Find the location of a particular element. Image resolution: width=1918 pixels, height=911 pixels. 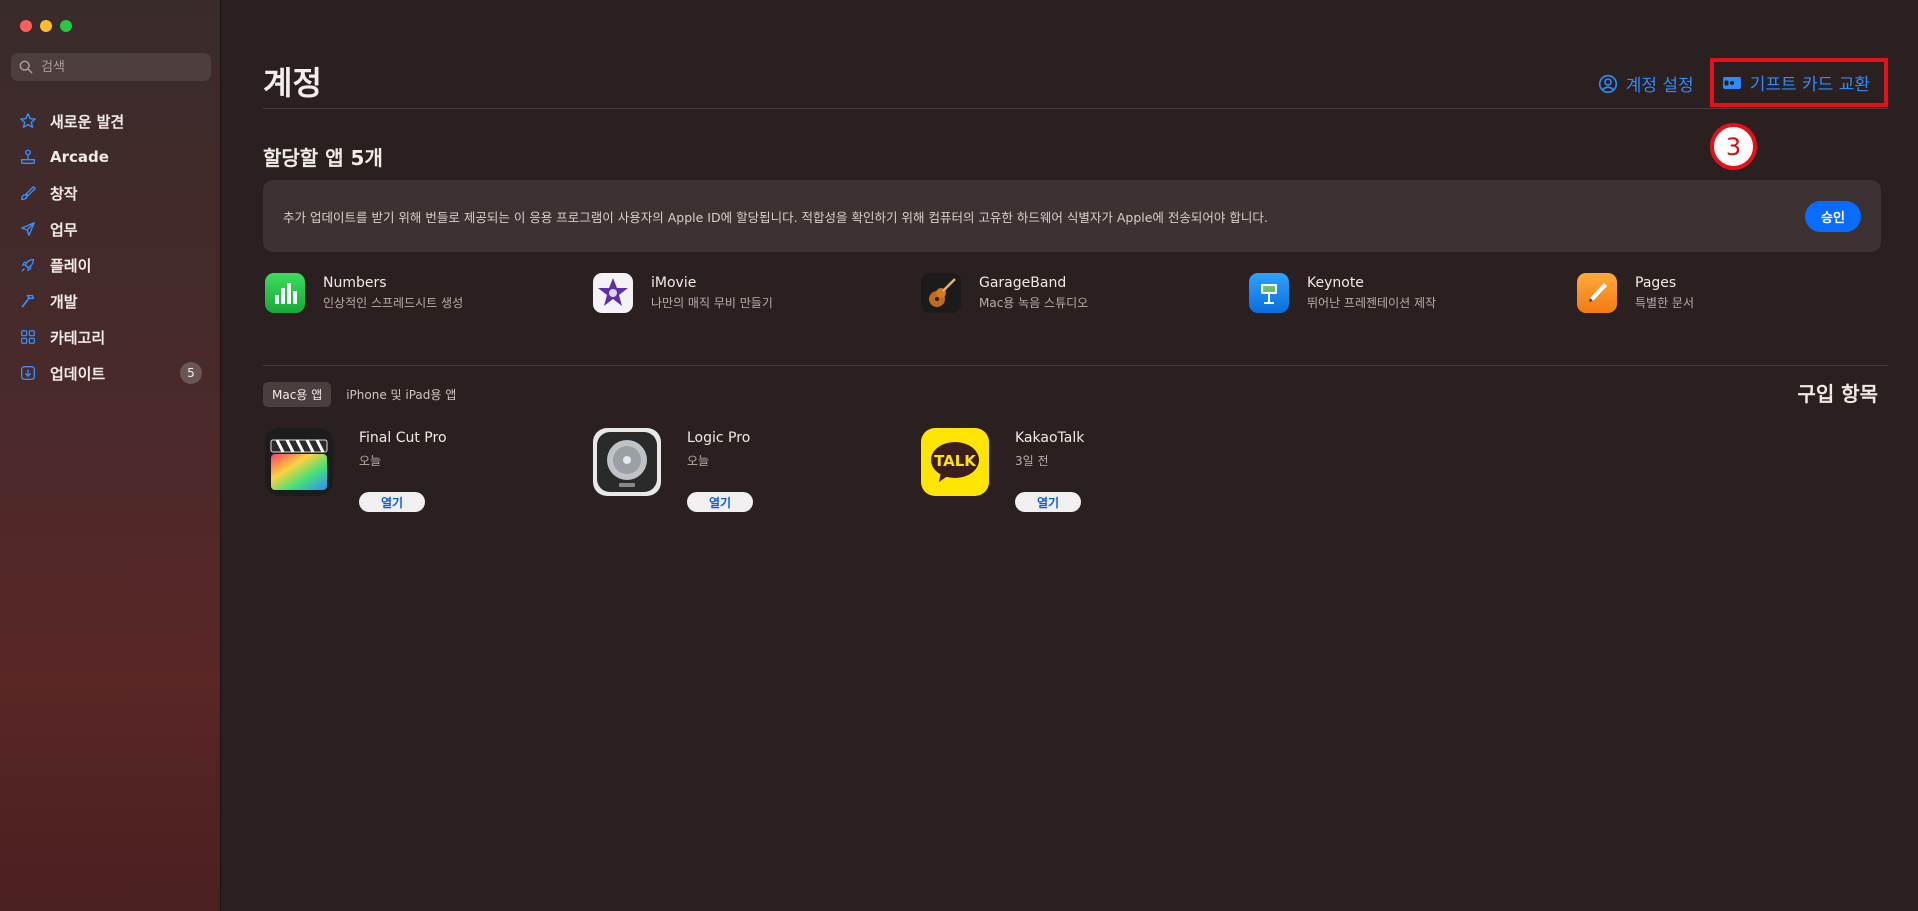

updates-count-badge: 5 is located at coordinates (191, 373).